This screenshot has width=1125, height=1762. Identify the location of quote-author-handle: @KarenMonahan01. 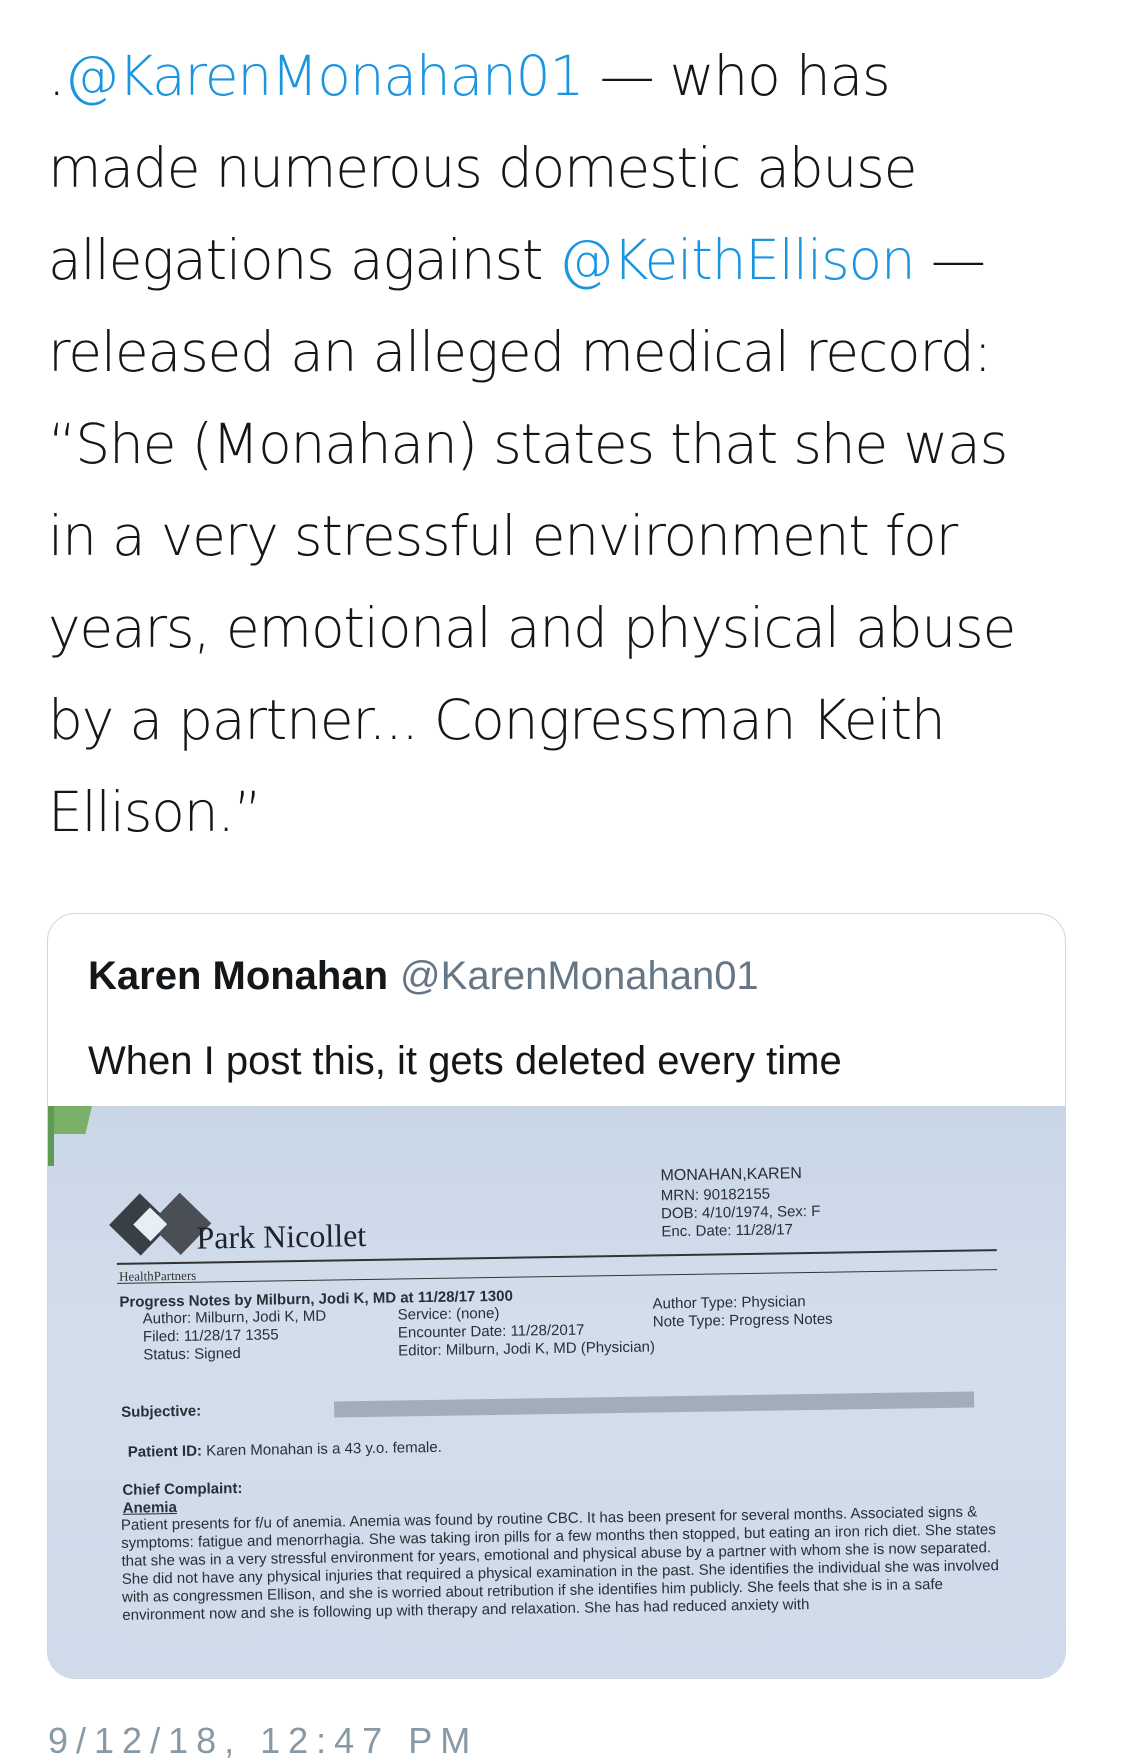
(579, 976).